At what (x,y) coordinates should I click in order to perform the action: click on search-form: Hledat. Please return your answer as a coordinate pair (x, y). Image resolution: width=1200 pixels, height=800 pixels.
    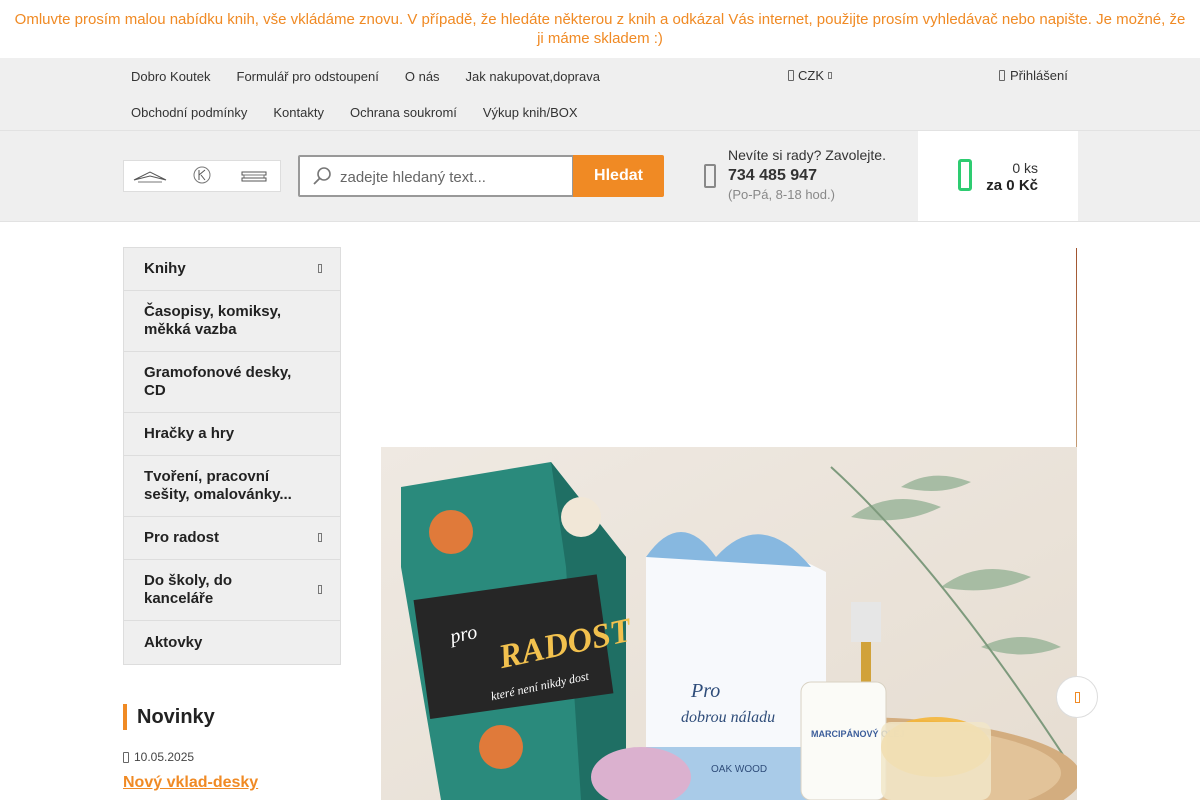
    Looking at the image, I should click on (481, 176).